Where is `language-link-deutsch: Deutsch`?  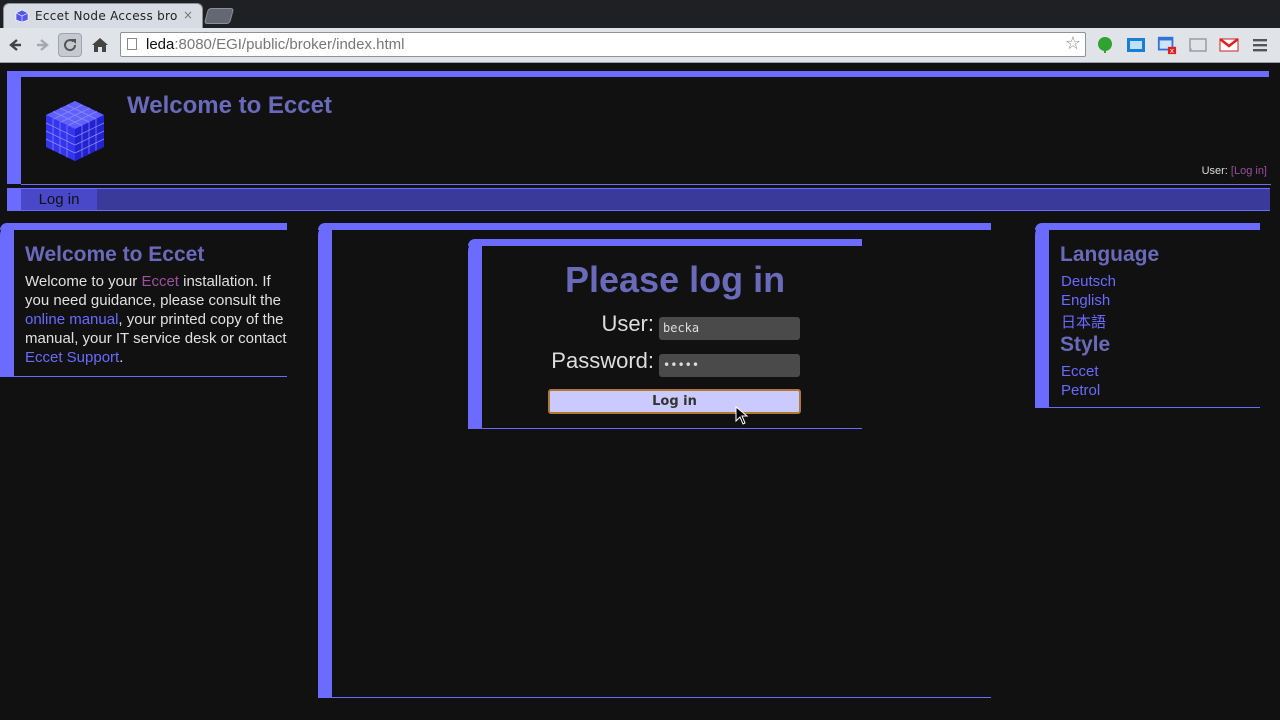 language-link-deutsch: Deutsch is located at coordinates (1088, 281).